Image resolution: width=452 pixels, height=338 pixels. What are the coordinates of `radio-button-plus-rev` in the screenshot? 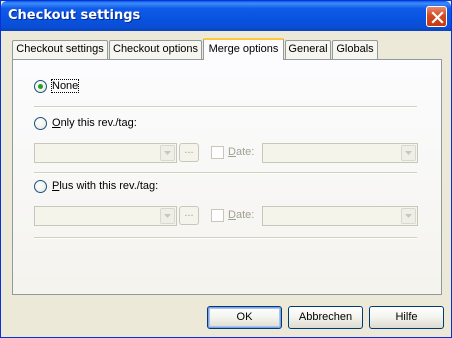 It's located at (40, 186).